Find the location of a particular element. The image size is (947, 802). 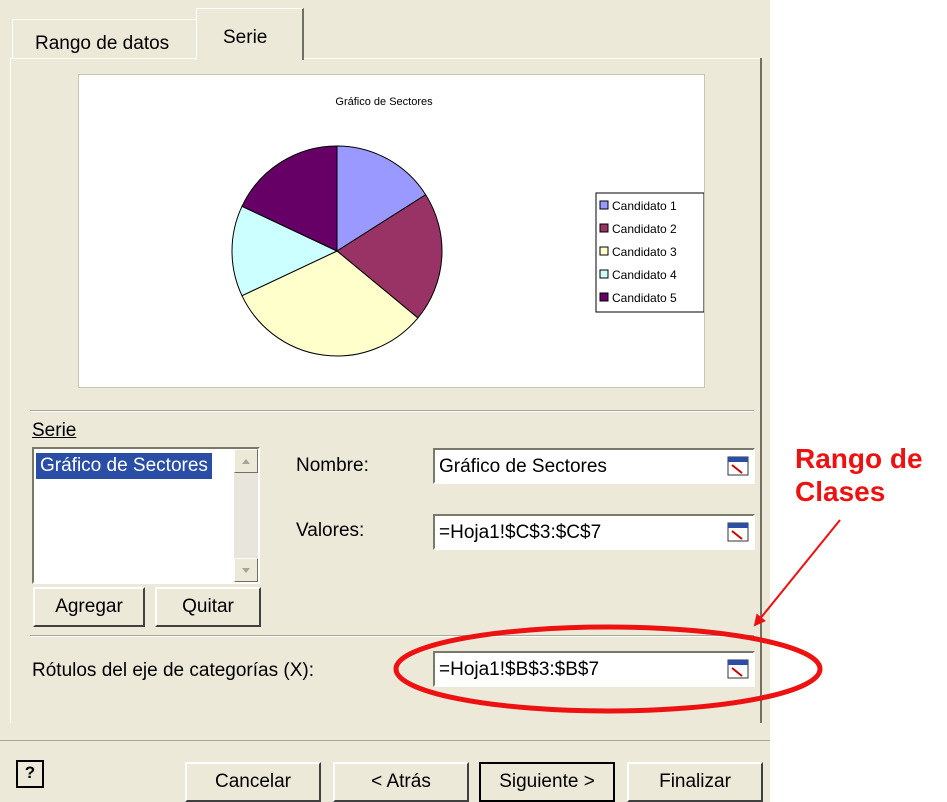

annotation-ellipse is located at coordinates (608, 669).